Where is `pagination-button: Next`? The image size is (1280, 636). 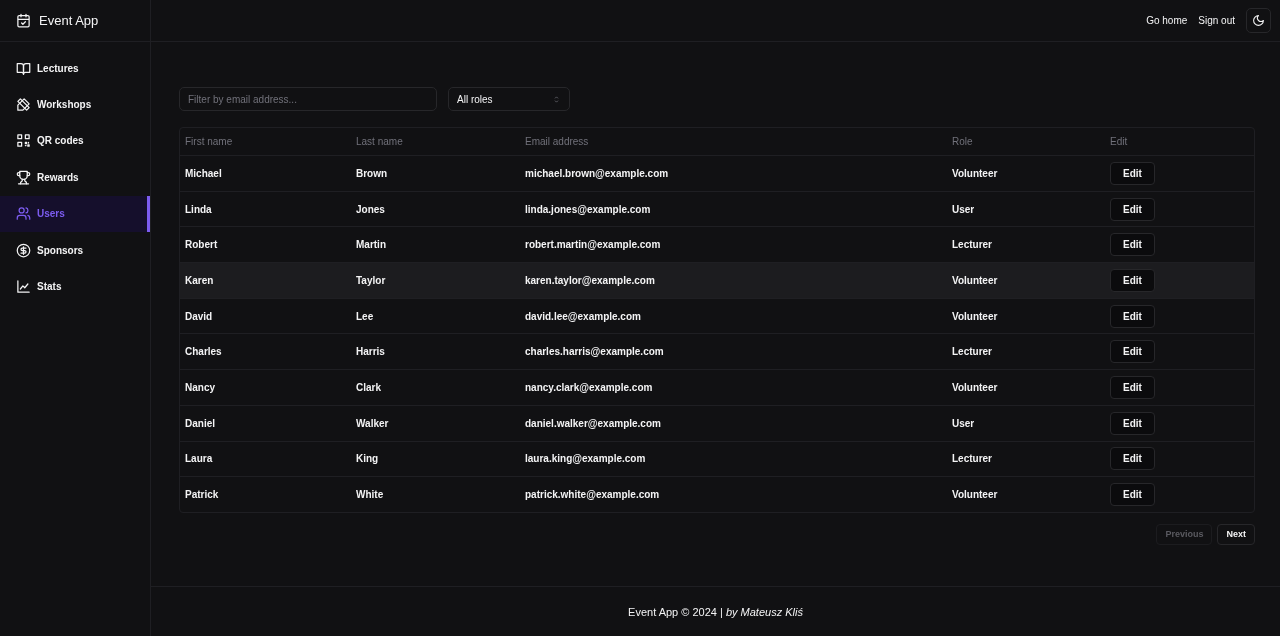
pagination-button: Next is located at coordinates (1236, 534).